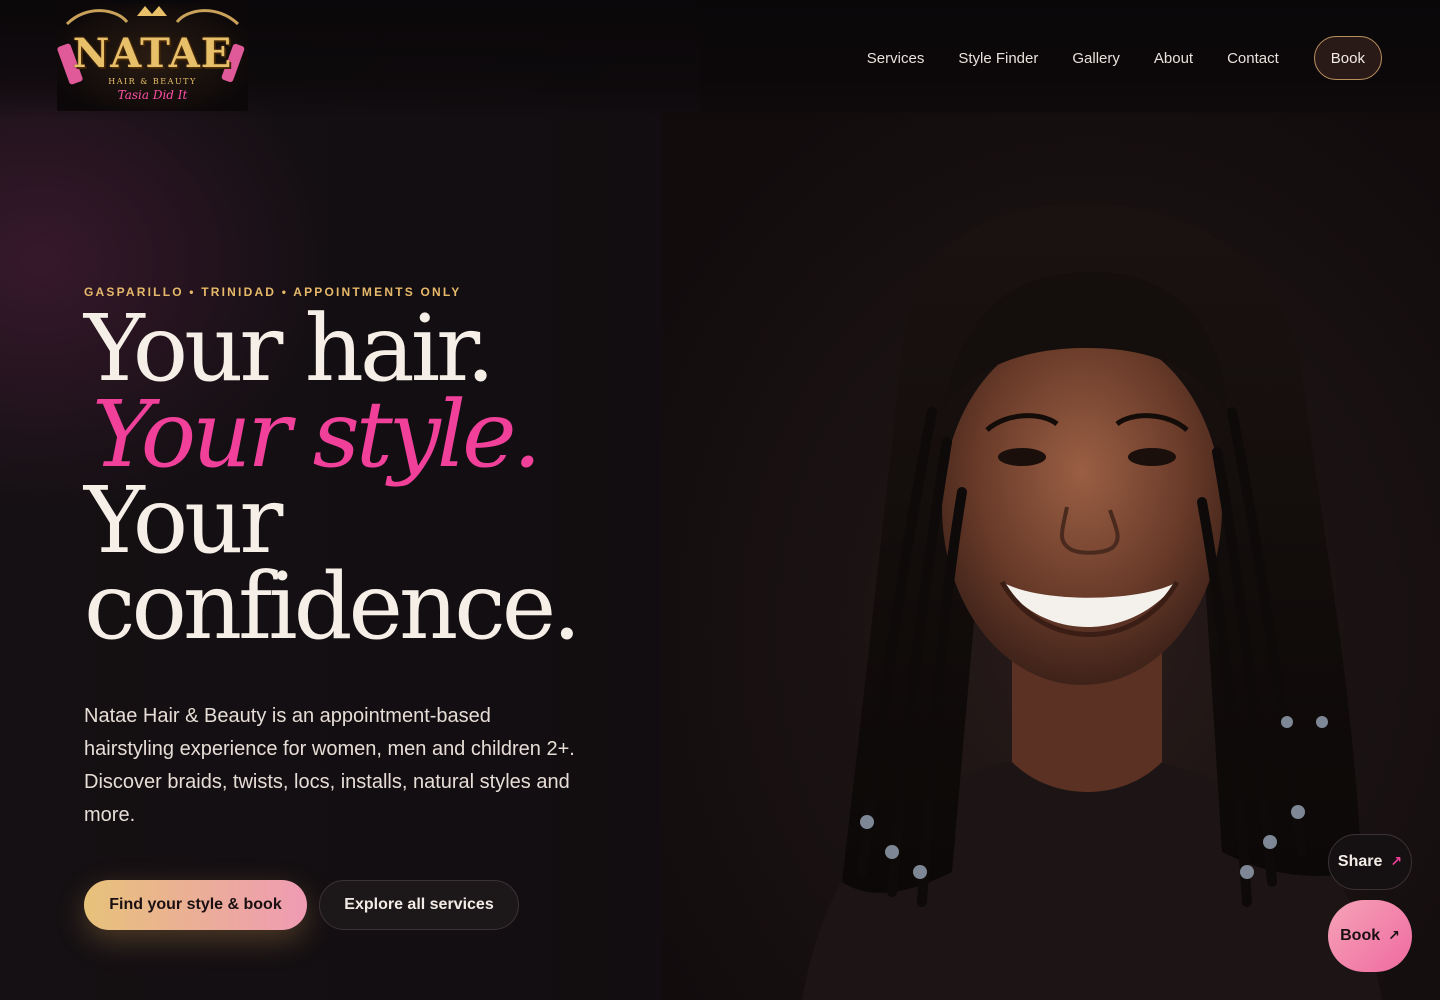  What do you see at coordinates (1253, 58) in the screenshot?
I see `nav-link-contact: Contact` at bounding box center [1253, 58].